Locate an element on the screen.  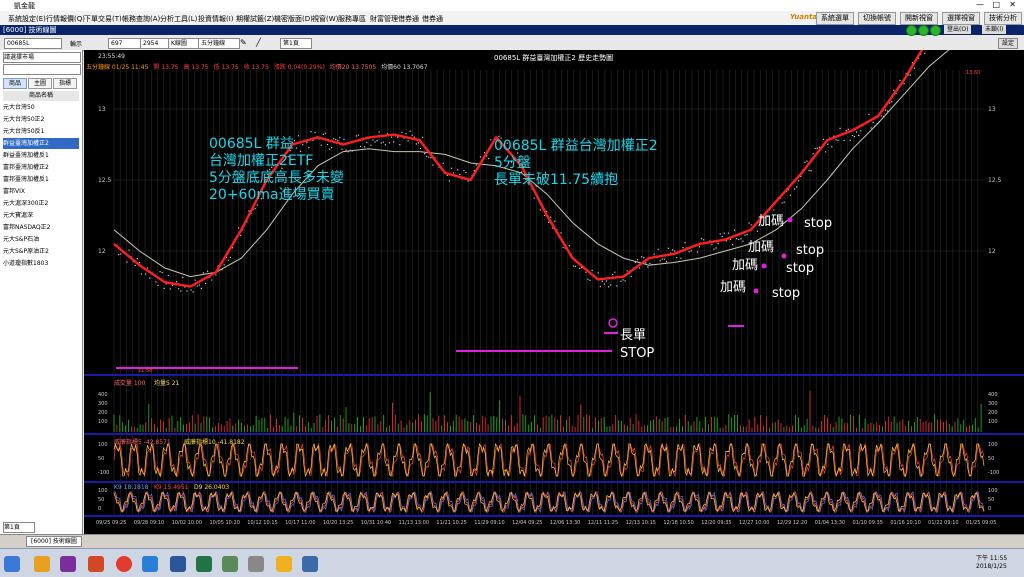
market-select: 請選擇市場 is located at coordinates (42, 57).